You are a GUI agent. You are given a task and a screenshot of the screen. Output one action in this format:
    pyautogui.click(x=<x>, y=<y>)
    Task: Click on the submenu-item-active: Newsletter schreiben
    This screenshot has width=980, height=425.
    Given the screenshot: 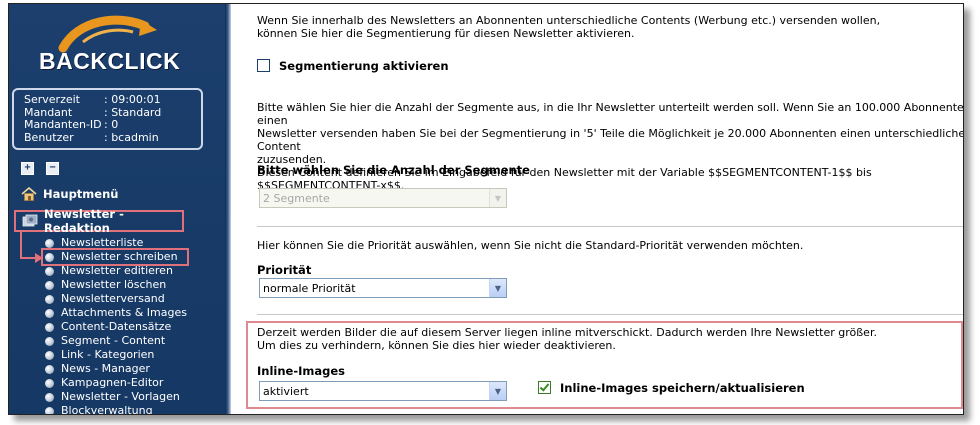 What is the action you would take?
    pyautogui.click(x=115, y=257)
    